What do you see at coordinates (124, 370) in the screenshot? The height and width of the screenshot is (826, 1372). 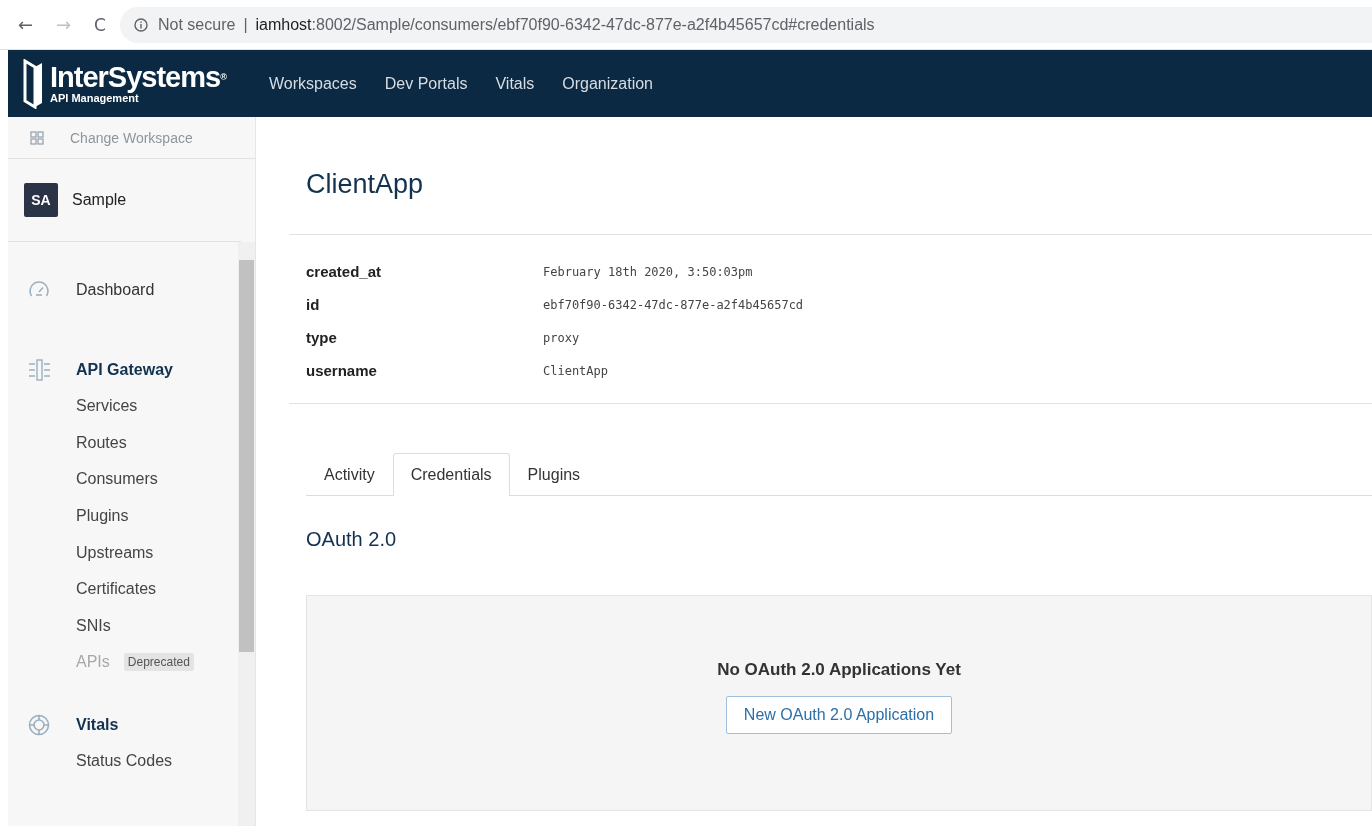 I see `menu-item: API Gateway` at bounding box center [124, 370].